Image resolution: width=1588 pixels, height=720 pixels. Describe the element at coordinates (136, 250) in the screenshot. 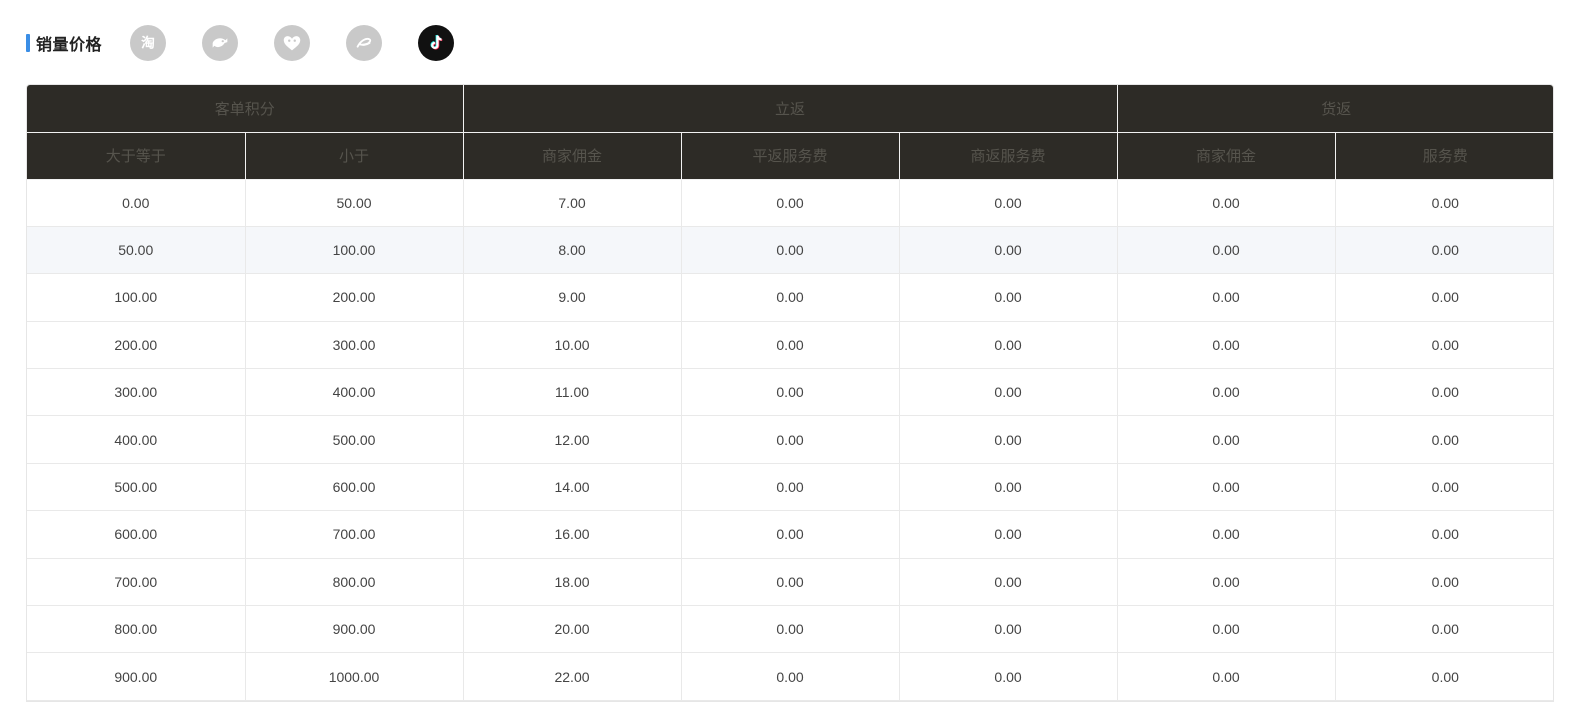

I see `table-cell: 50.00` at that location.